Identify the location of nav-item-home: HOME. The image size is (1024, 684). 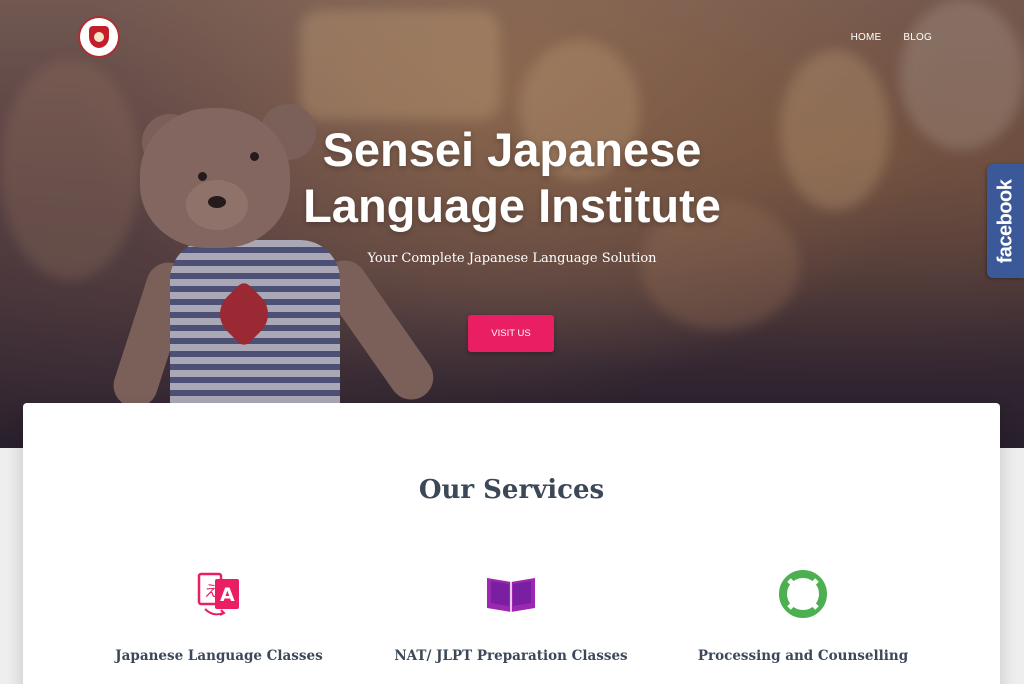
(866, 37).